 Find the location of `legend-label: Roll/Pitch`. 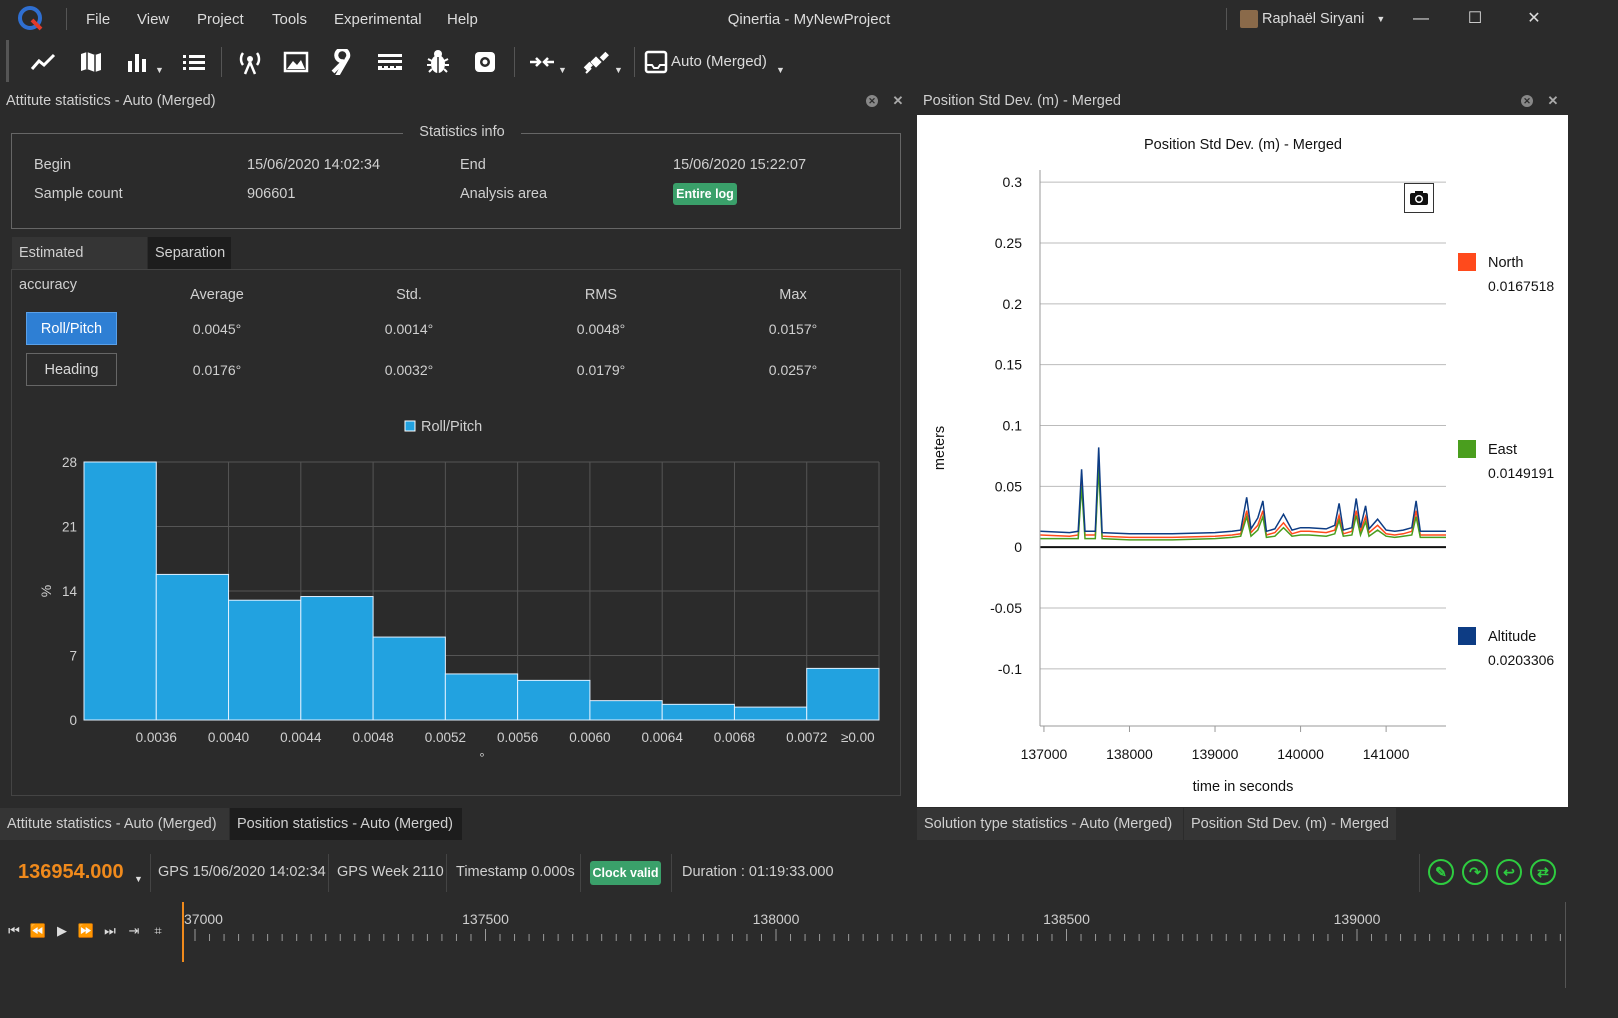

legend-label: Roll/Pitch is located at coordinates (451, 427).